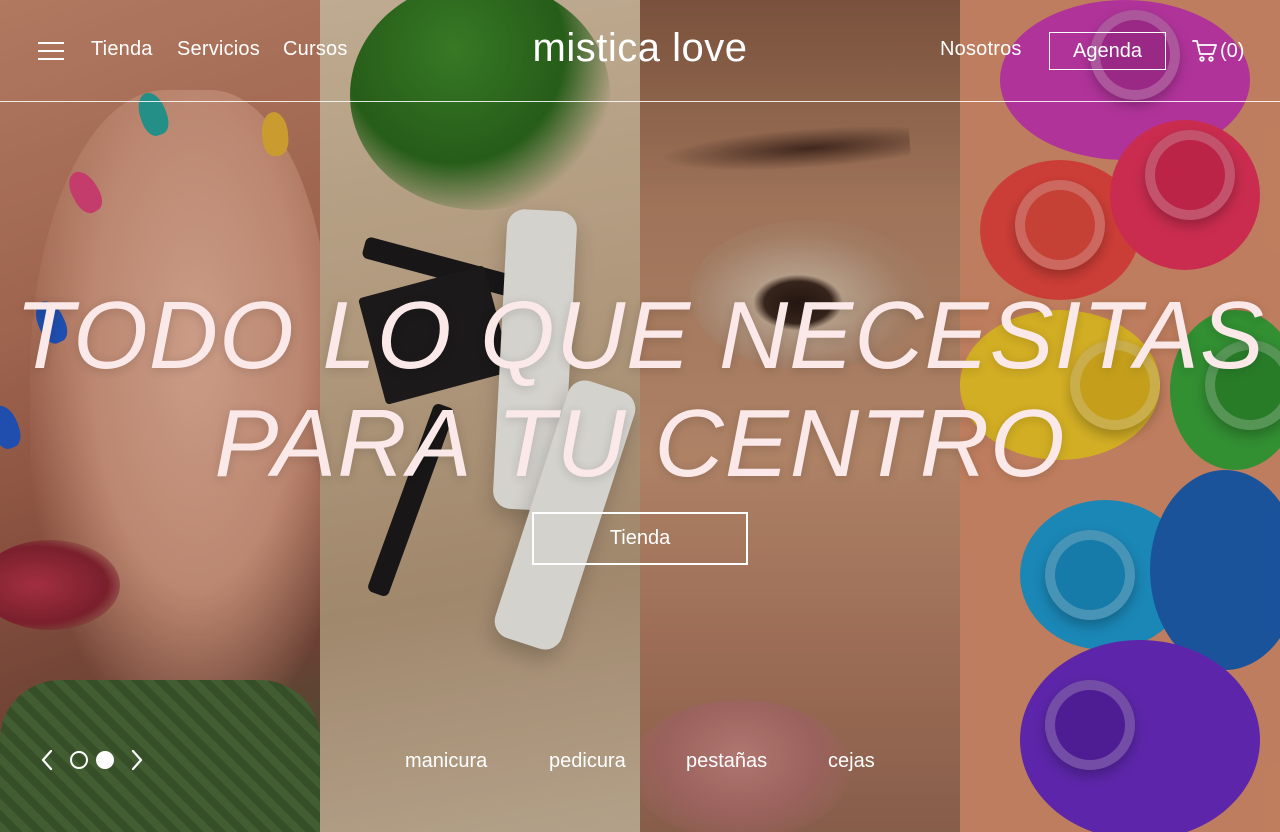 This screenshot has width=1280, height=832. What do you see at coordinates (1232, 50) in the screenshot?
I see `cart-count: (0)` at bounding box center [1232, 50].